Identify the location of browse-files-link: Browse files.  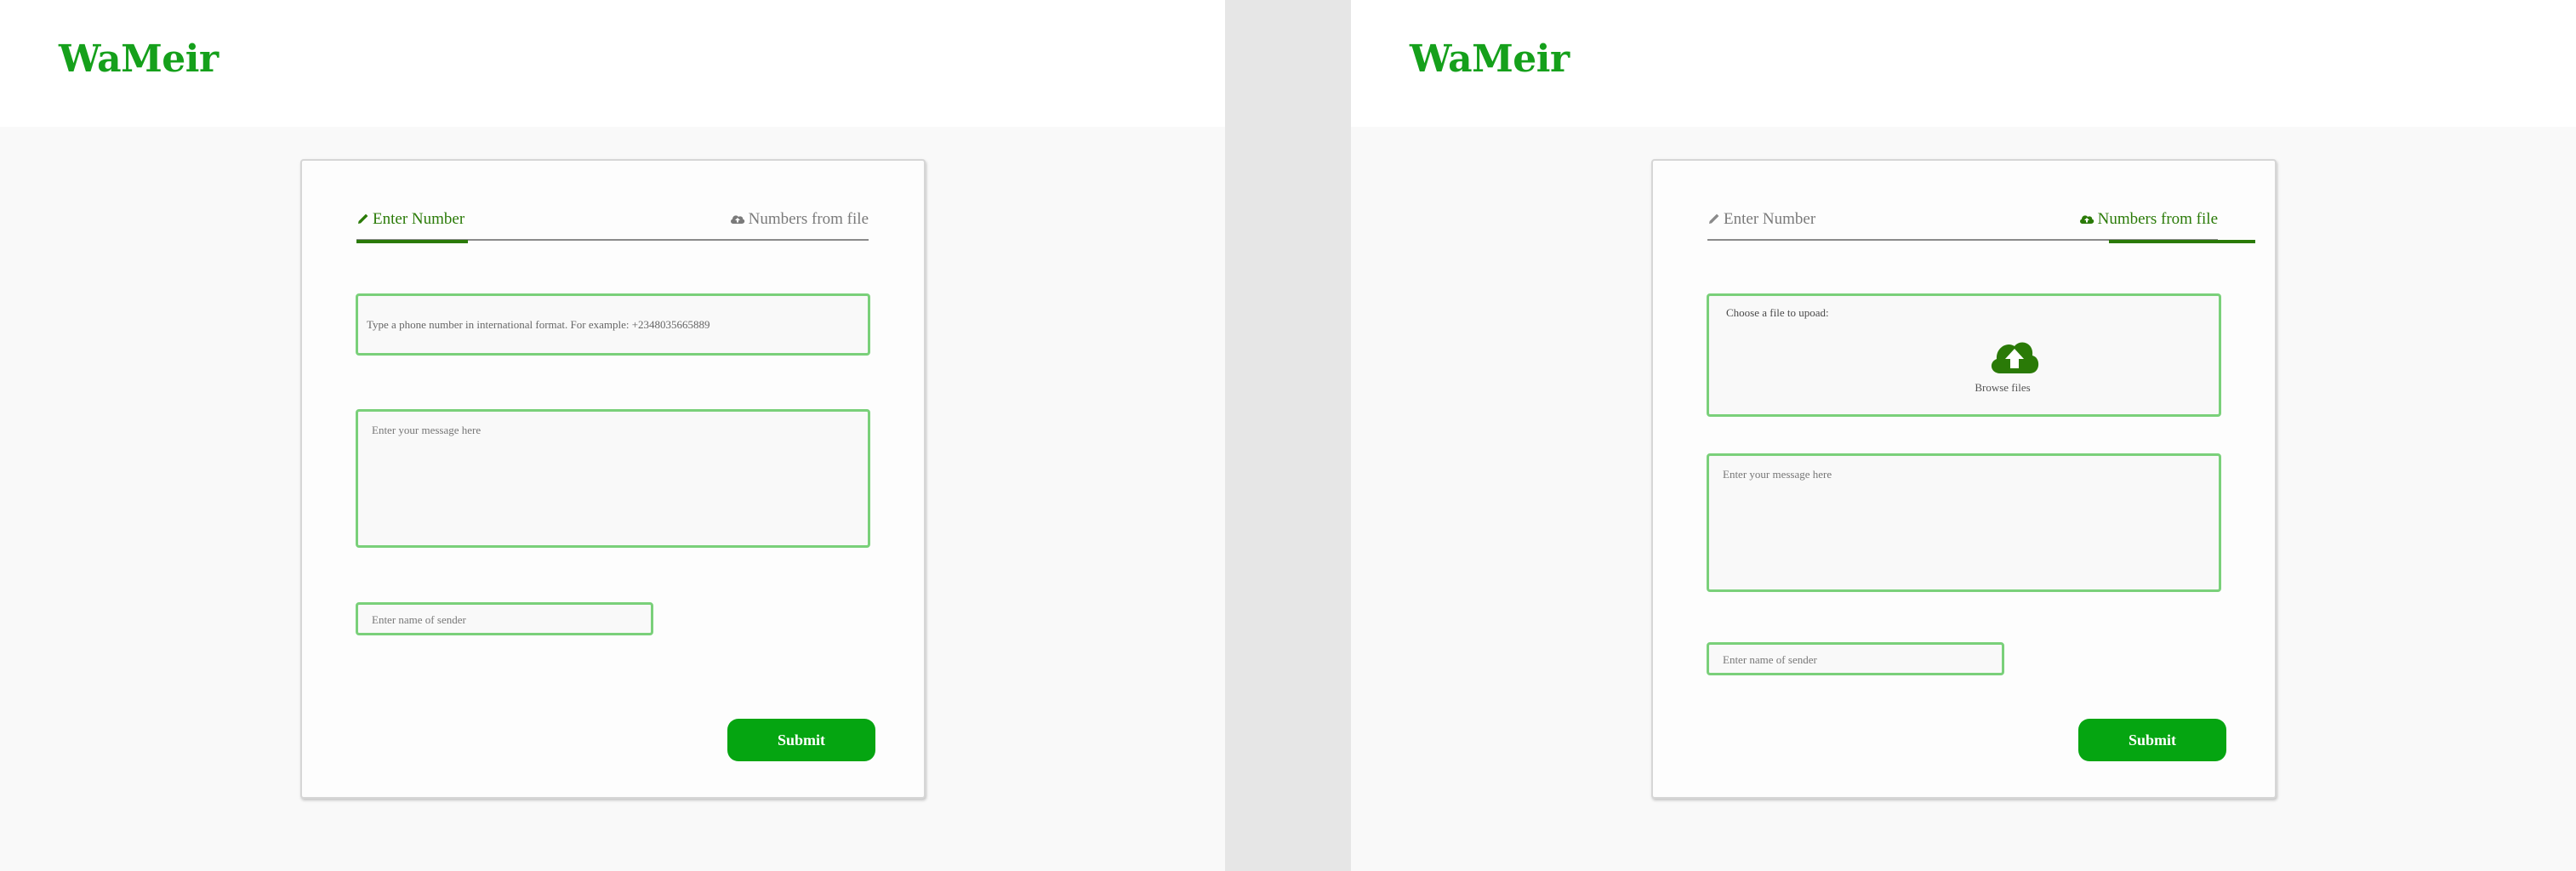
(2002, 388).